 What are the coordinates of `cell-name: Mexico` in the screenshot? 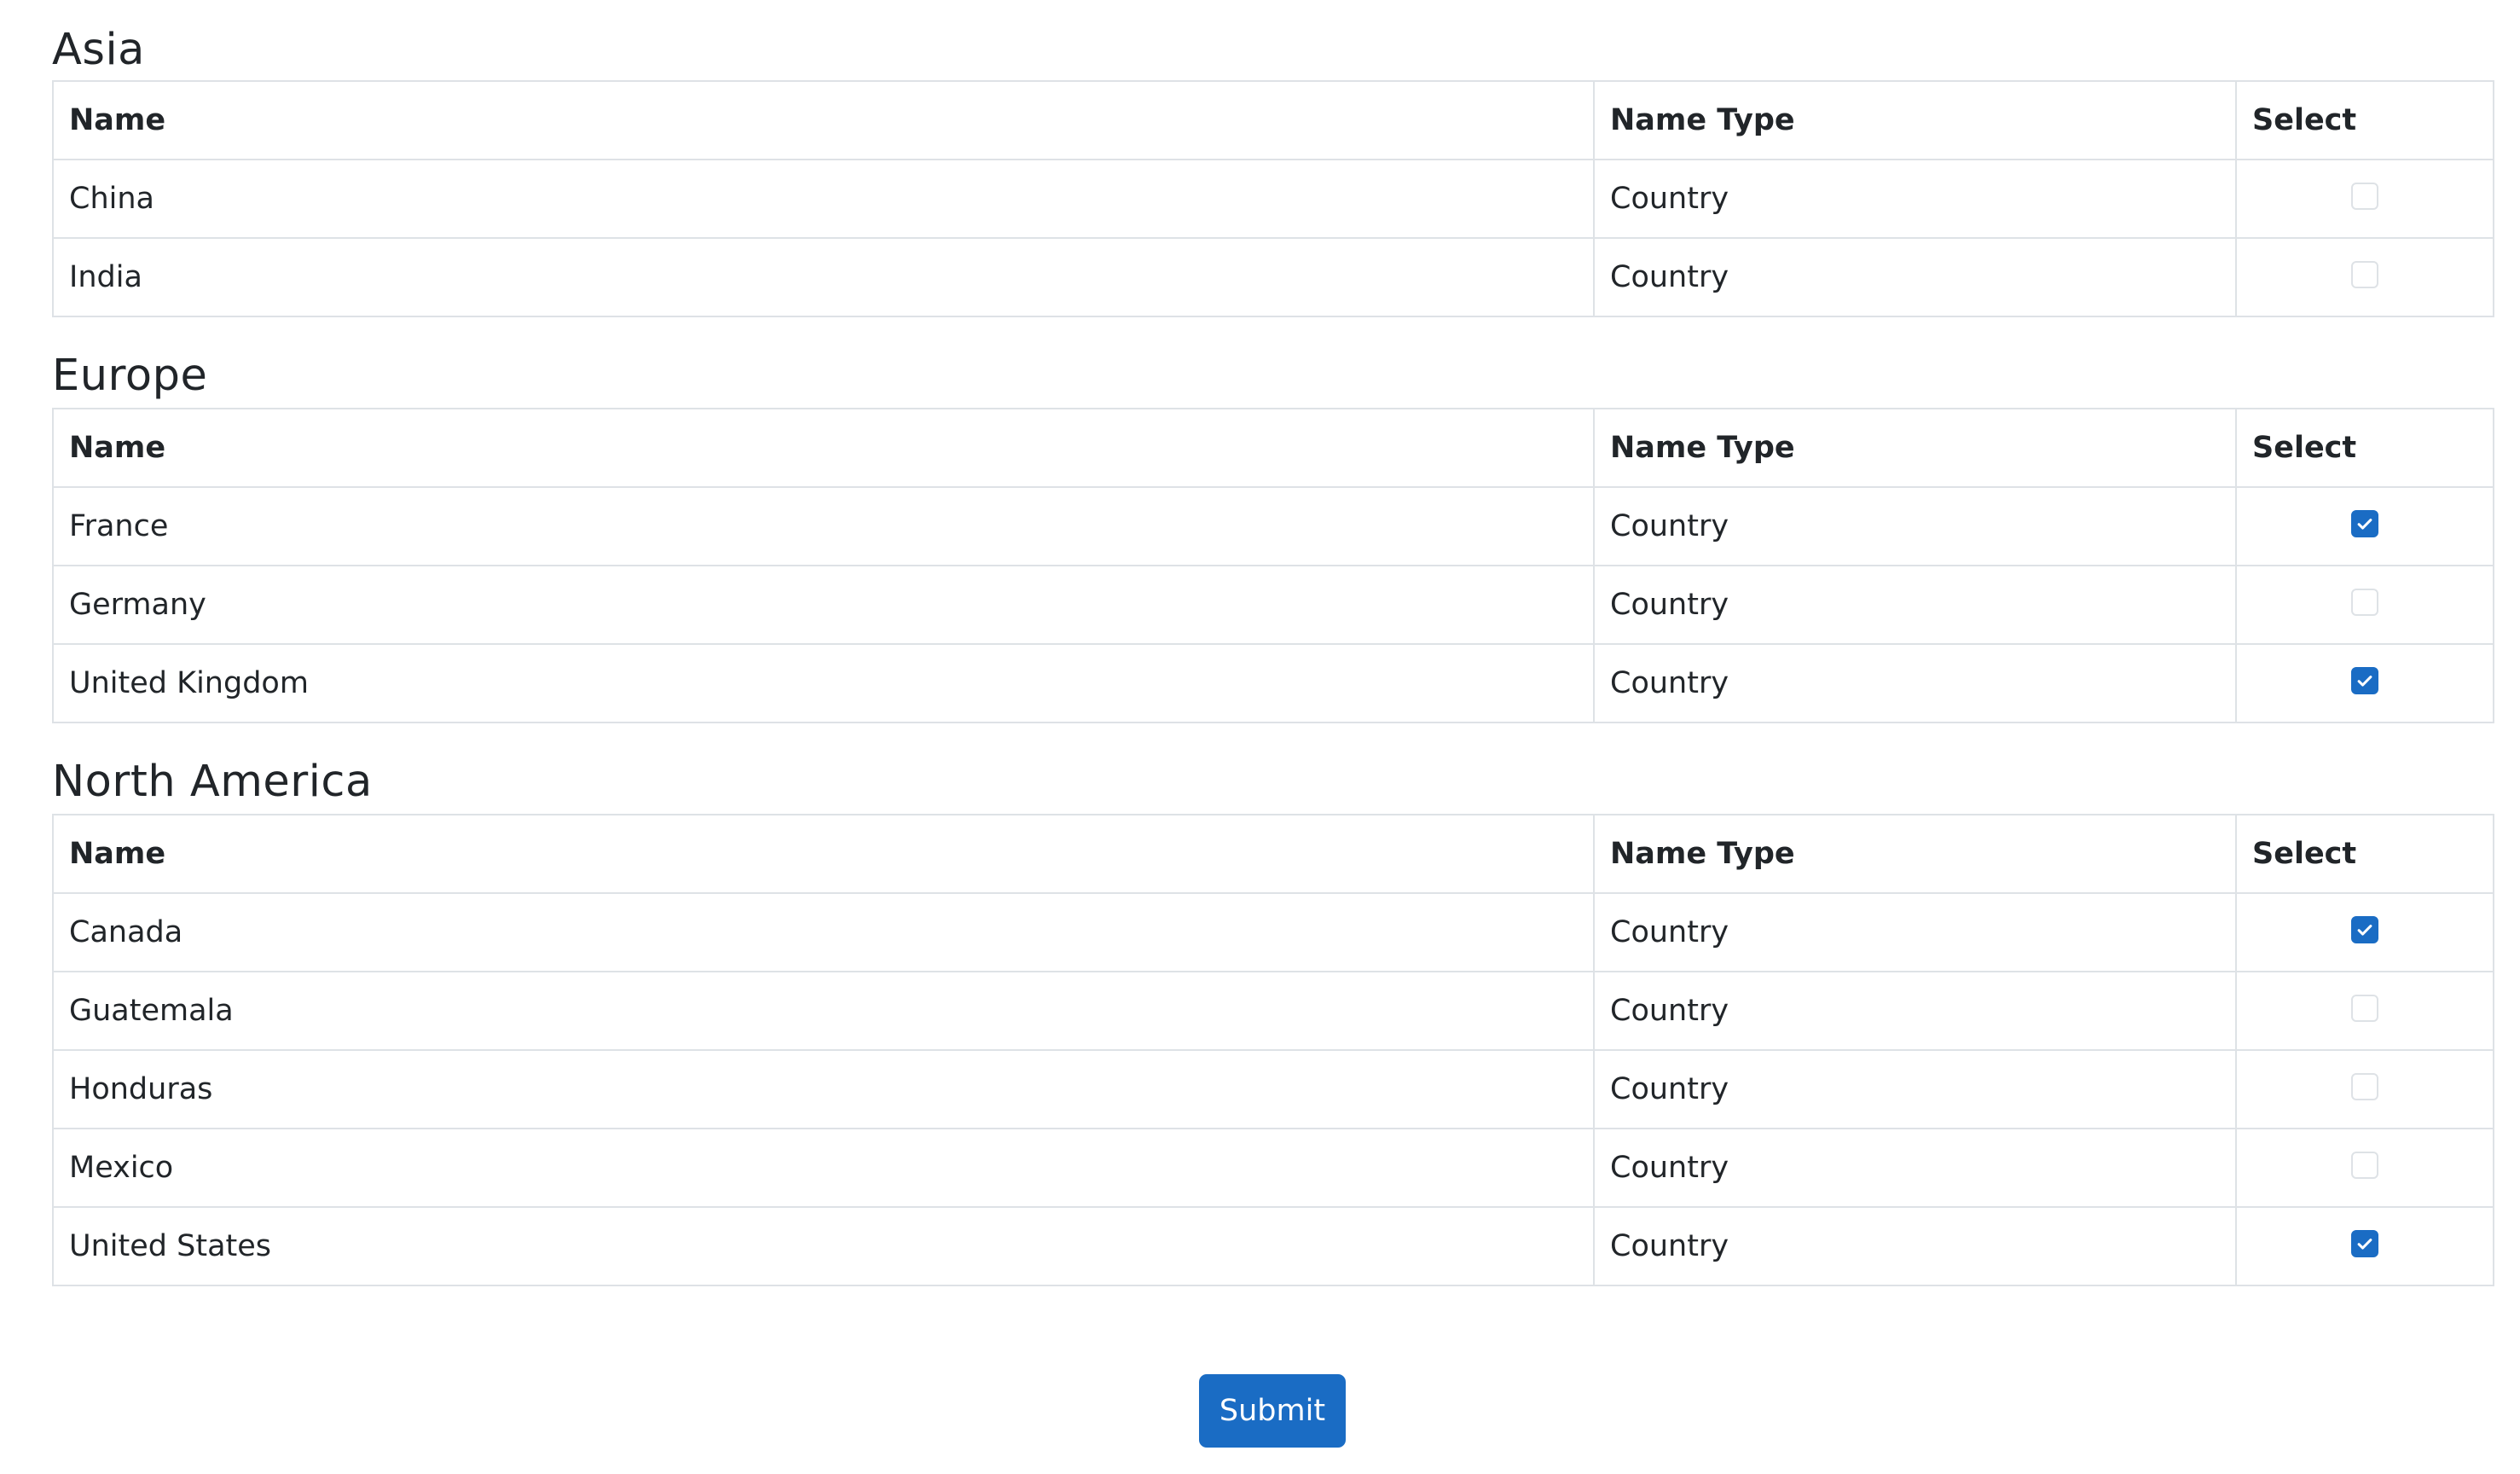 It's located at (824, 1168).